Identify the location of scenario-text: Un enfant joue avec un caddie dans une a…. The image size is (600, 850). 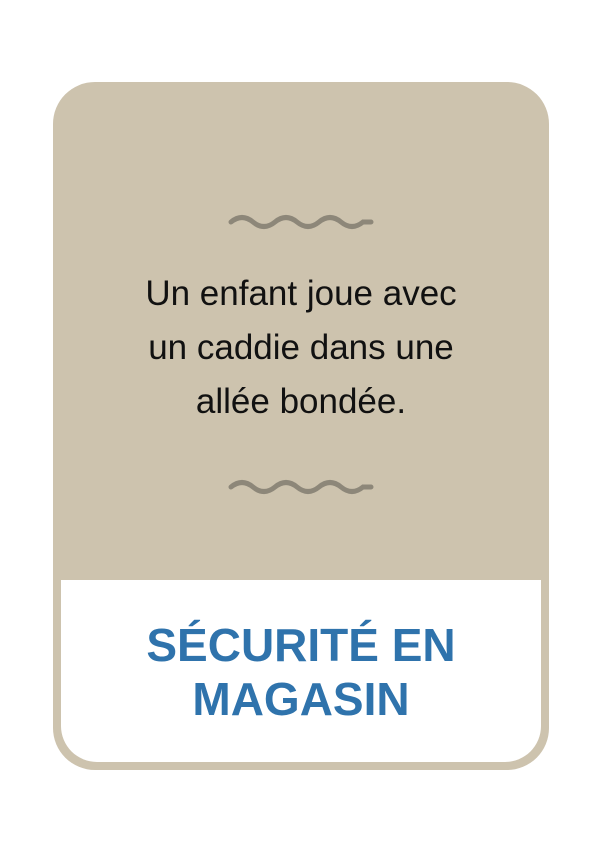
(301, 347).